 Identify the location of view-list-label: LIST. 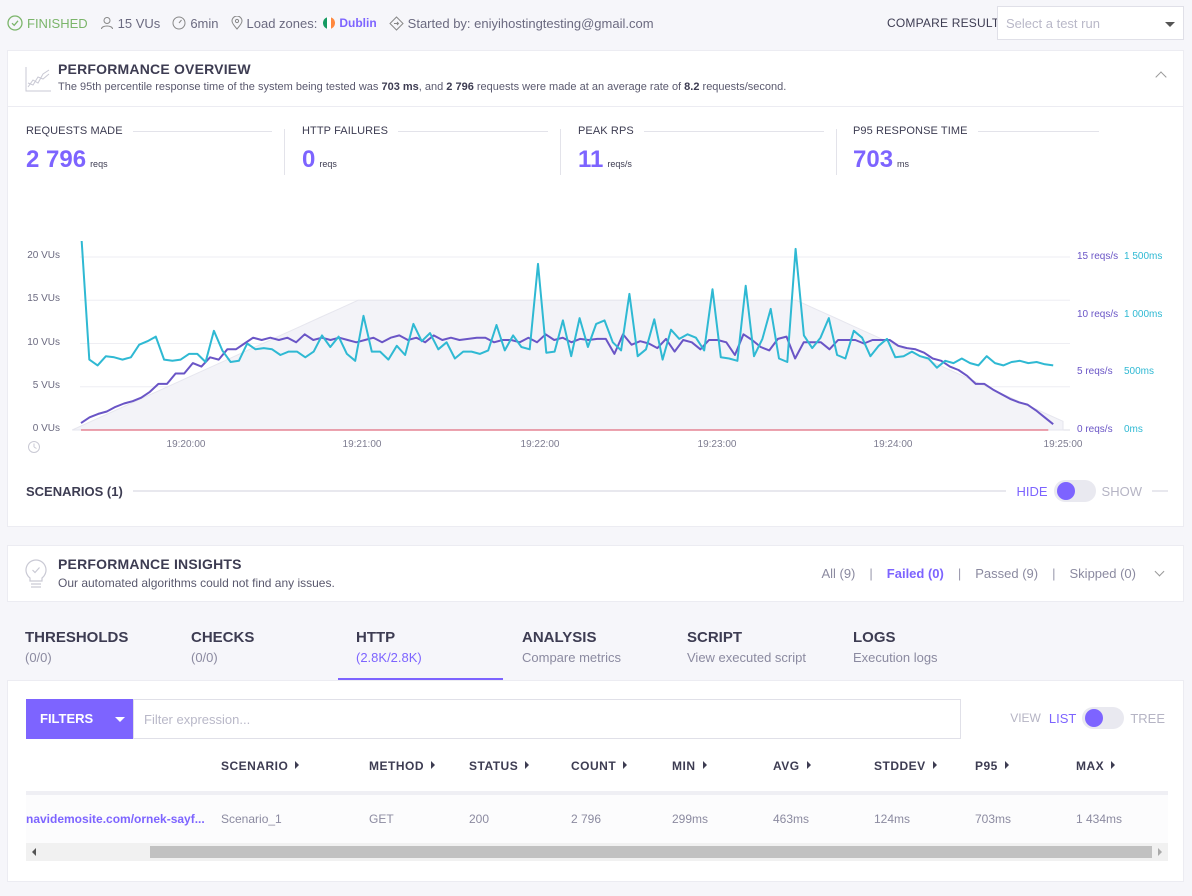
(1062, 718).